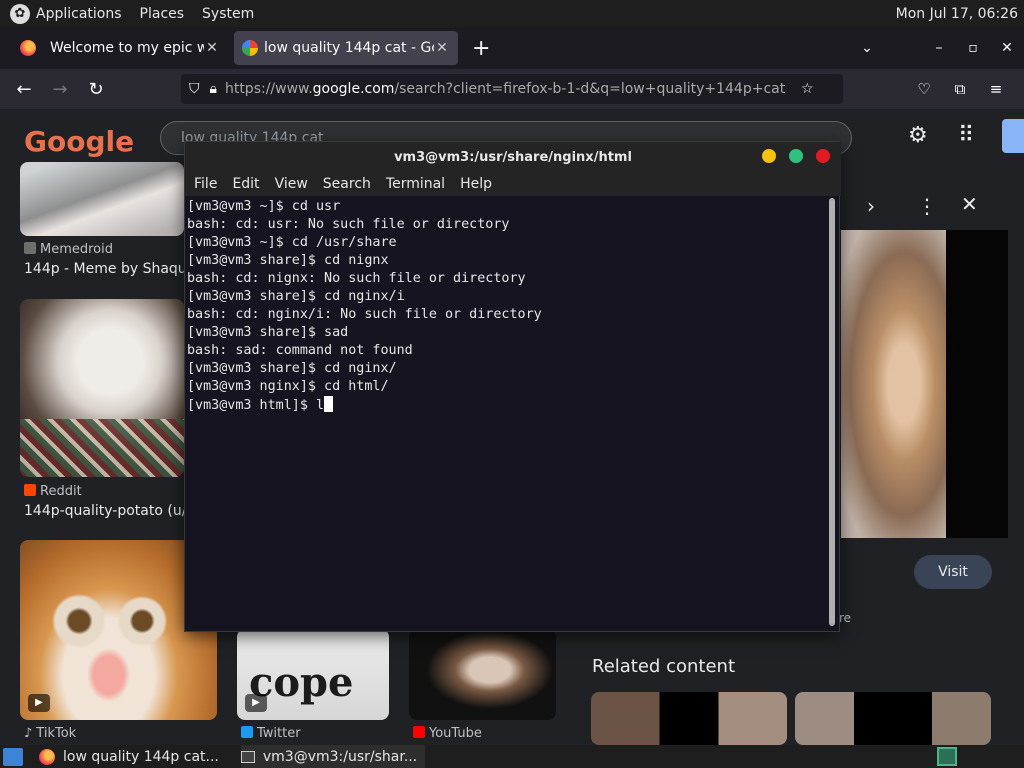  I want to click on maximize-icon, so click(796, 156).